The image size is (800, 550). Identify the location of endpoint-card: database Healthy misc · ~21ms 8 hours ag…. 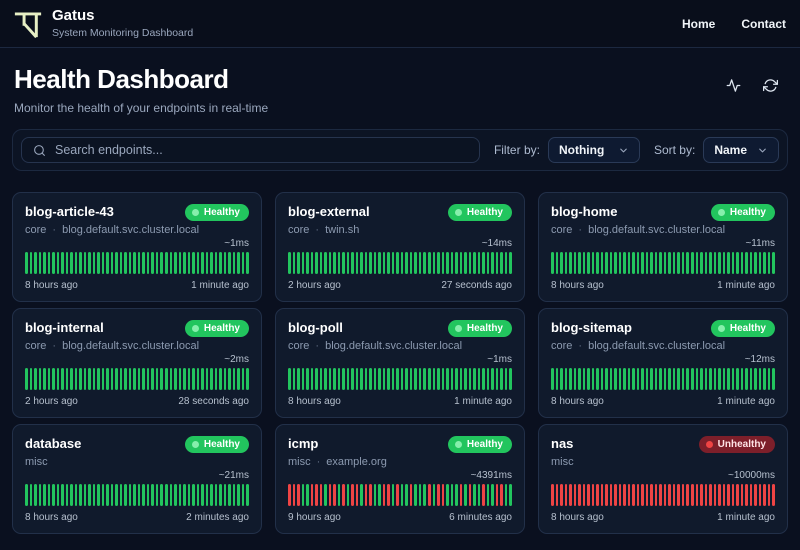
(137, 479).